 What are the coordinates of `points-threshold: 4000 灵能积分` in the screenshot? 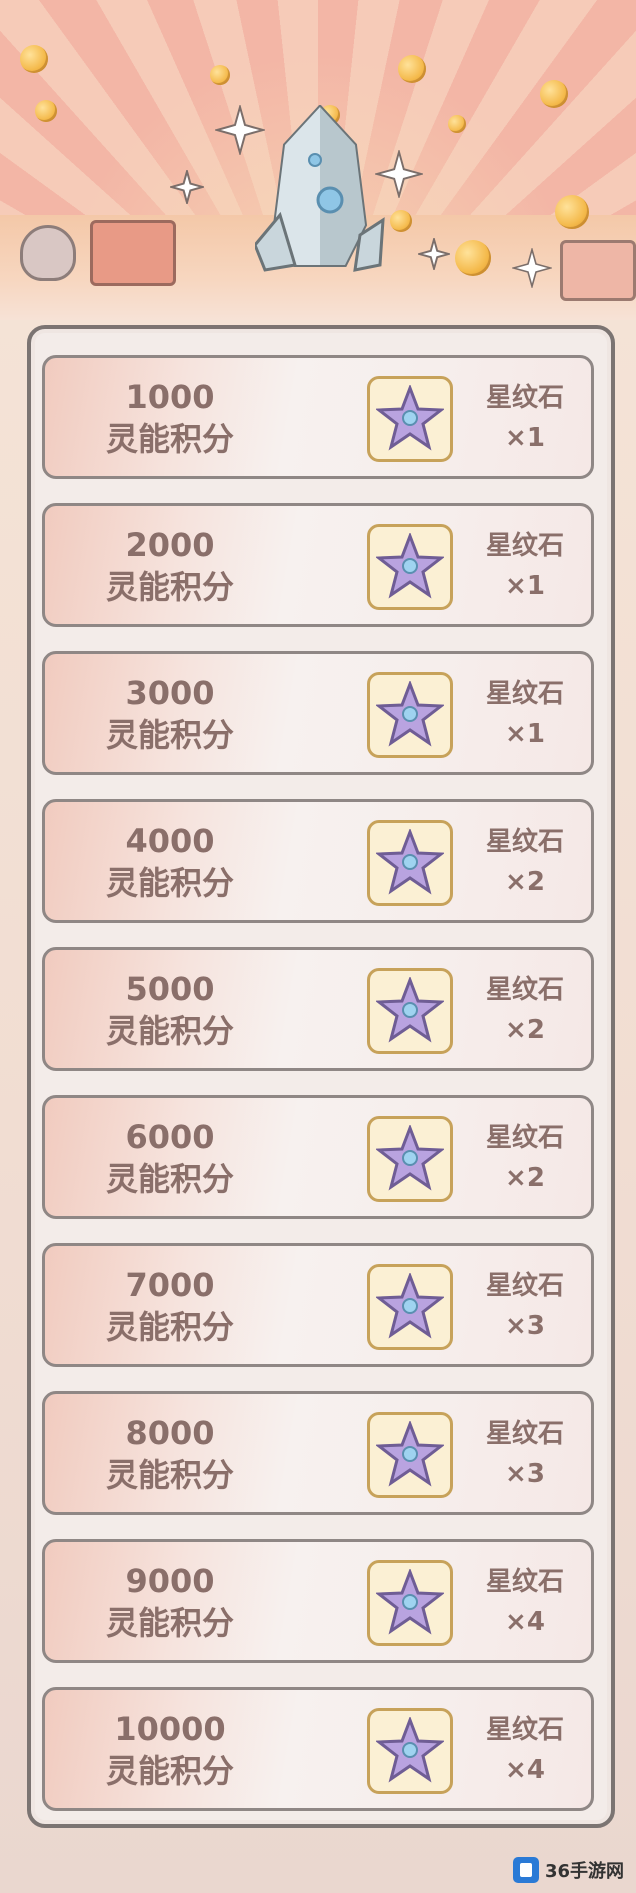 It's located at (170, 862).